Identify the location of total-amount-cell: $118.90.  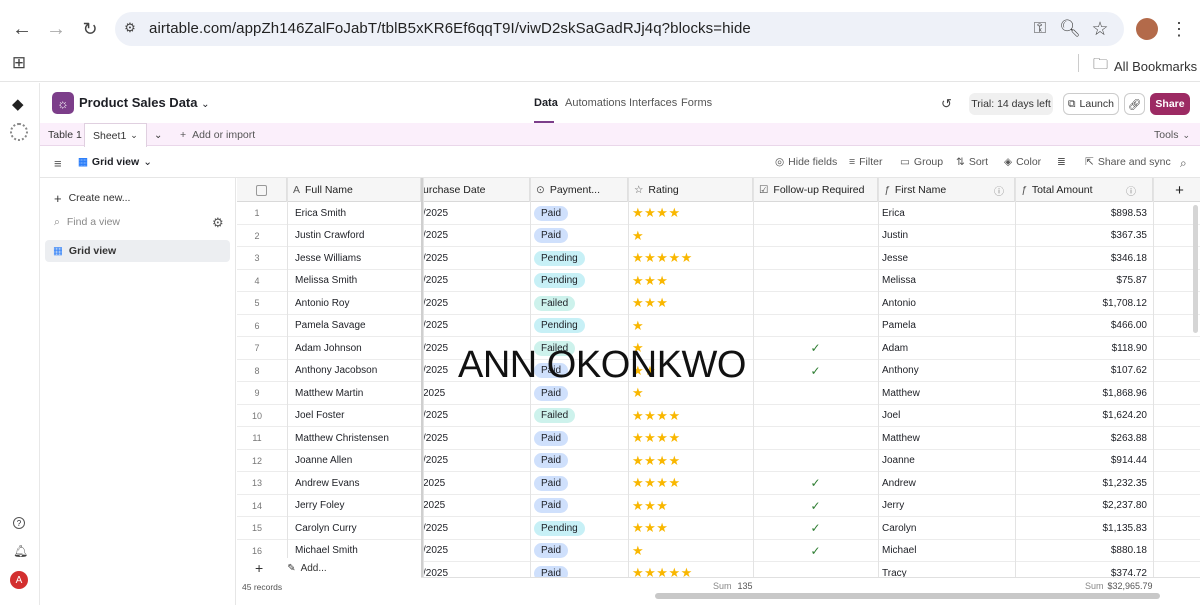
(1084, 348).